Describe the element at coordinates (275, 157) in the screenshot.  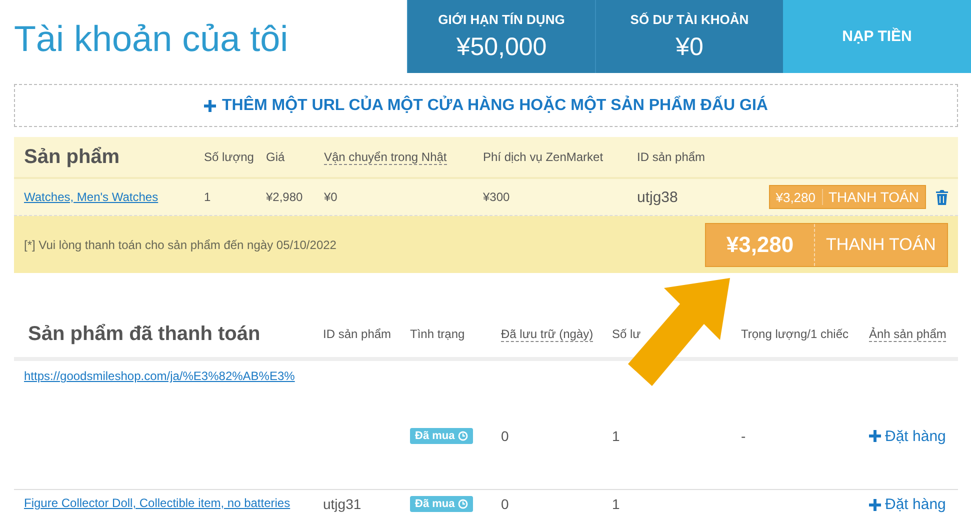
I see `column-header: Giá` at that location.